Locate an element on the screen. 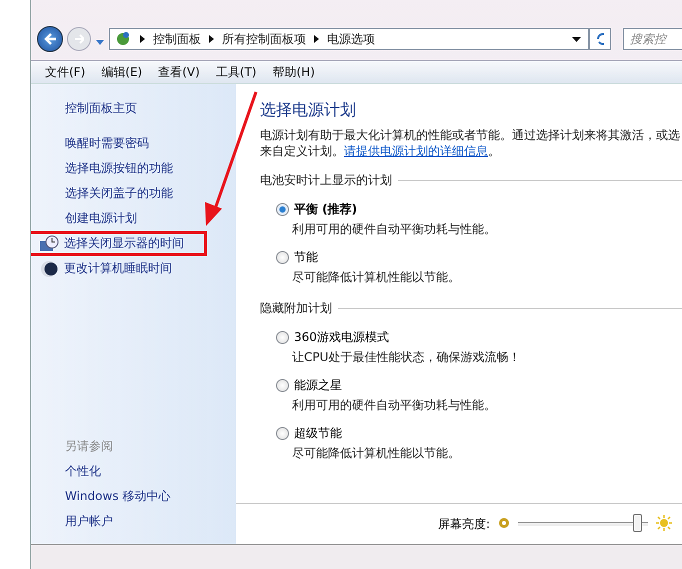 The width and height of the screenshot is (682, 569). sidebar-link: 控制面板主页 is located at coordinates (133, 108).